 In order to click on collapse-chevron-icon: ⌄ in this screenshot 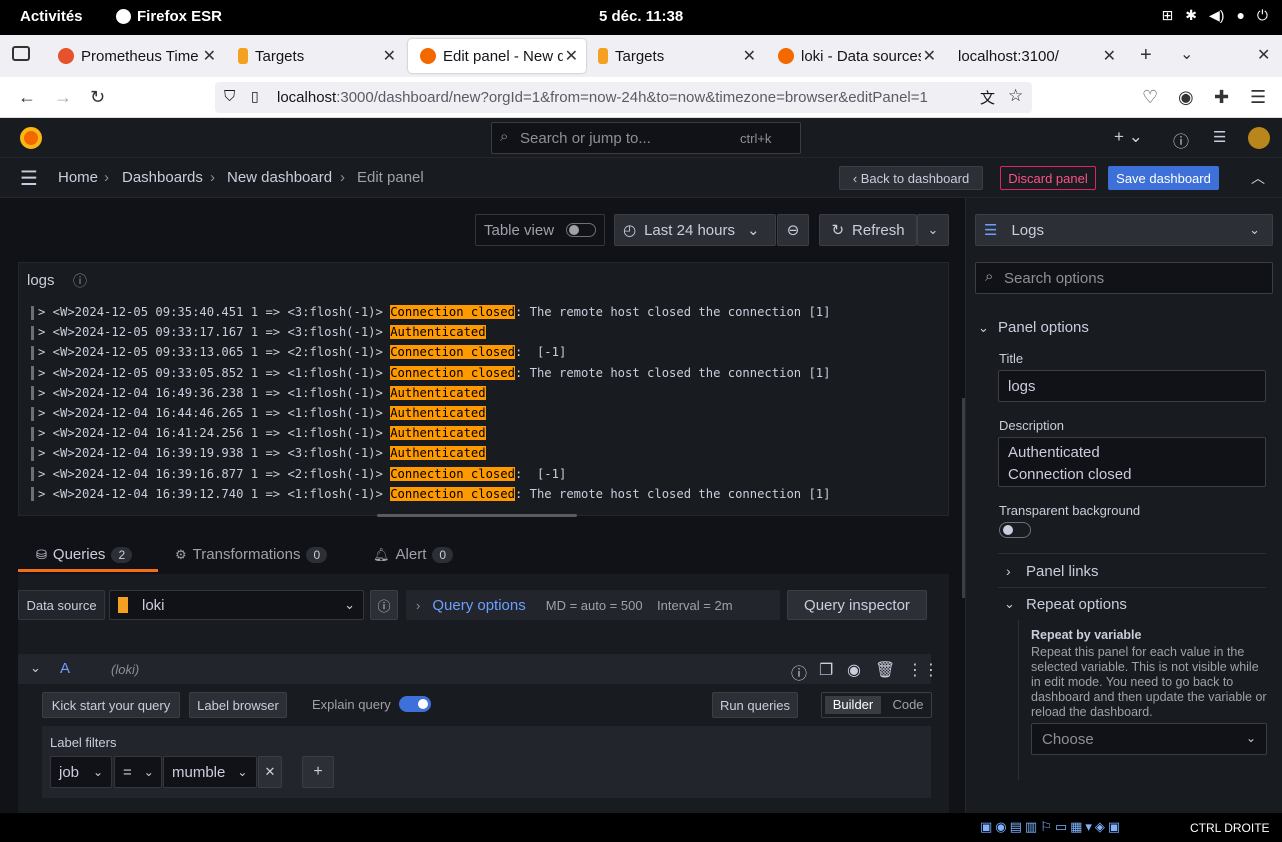, I will do `click(35, 668)`.